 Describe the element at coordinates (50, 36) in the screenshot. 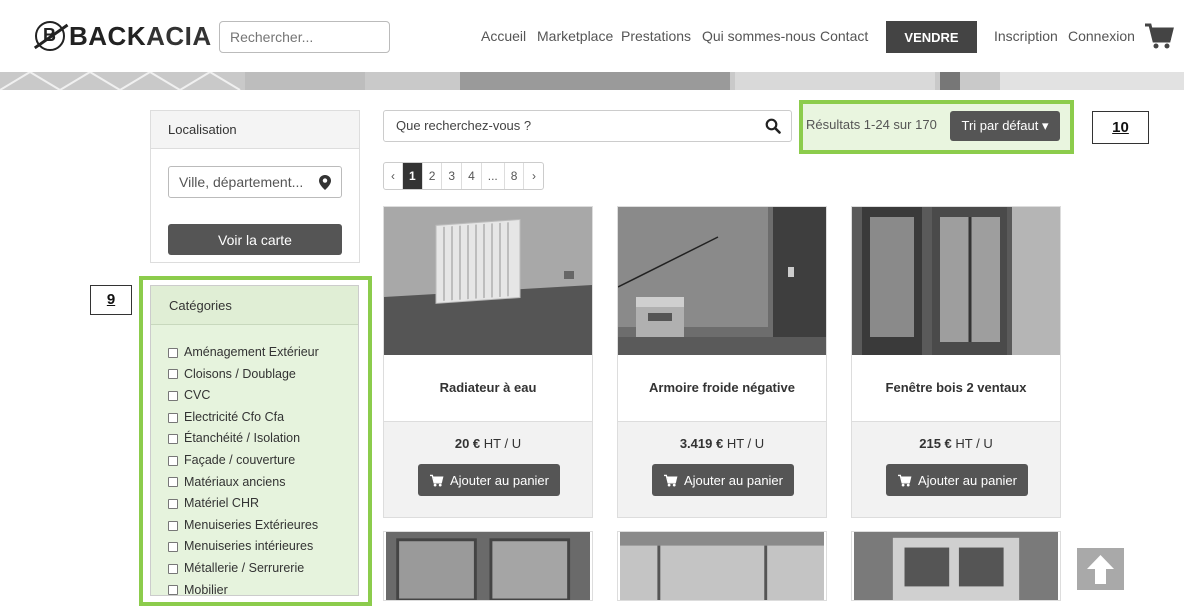

I see `logo-mark-icon: B` at that location.